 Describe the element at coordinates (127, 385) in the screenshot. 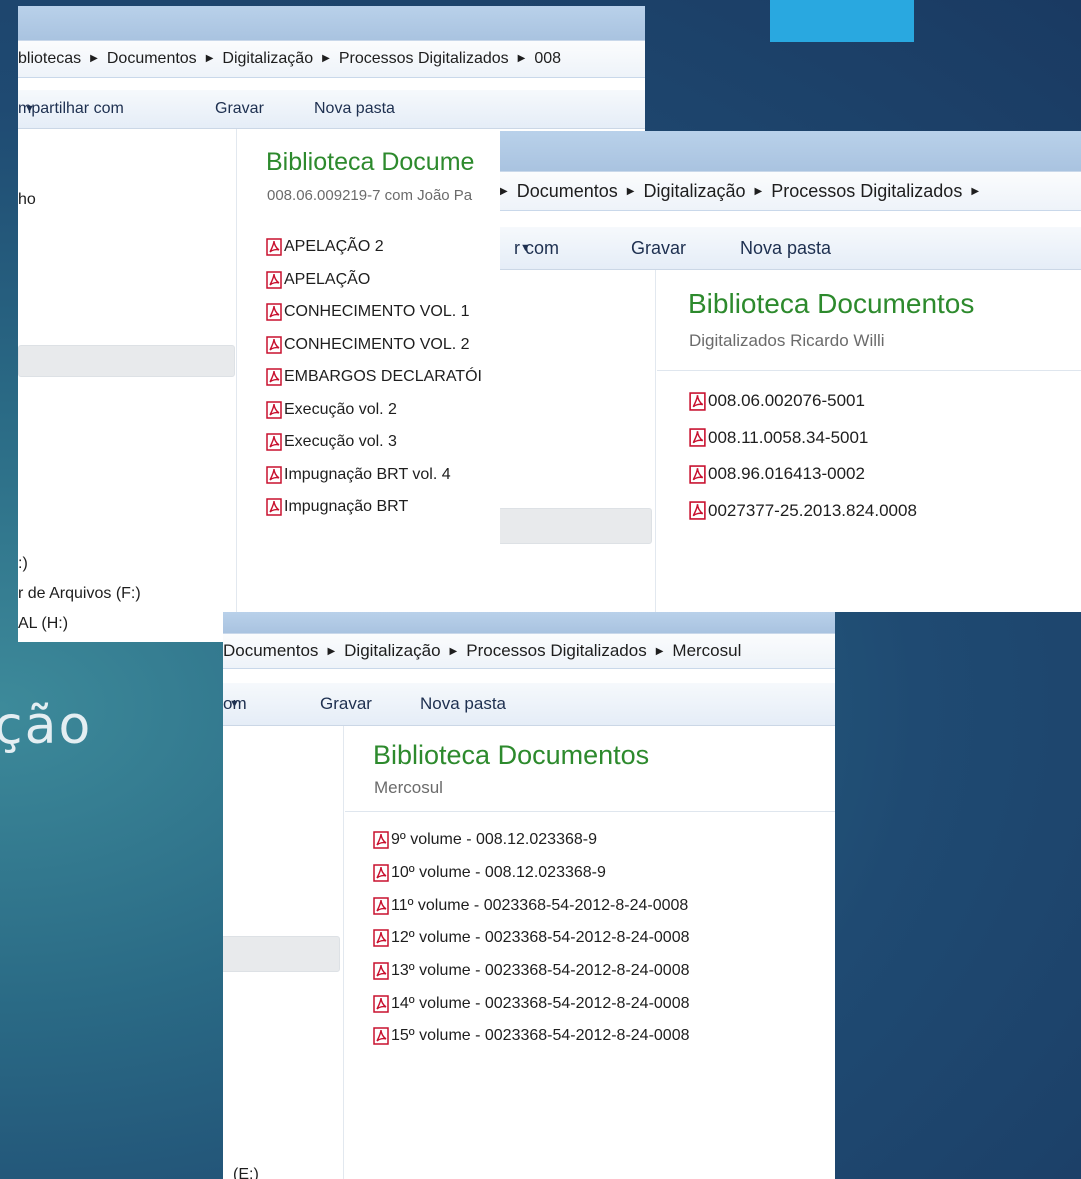

I see `navigation-pane: ho :) r de Arquivos (F:) AL (H:)` at that location.